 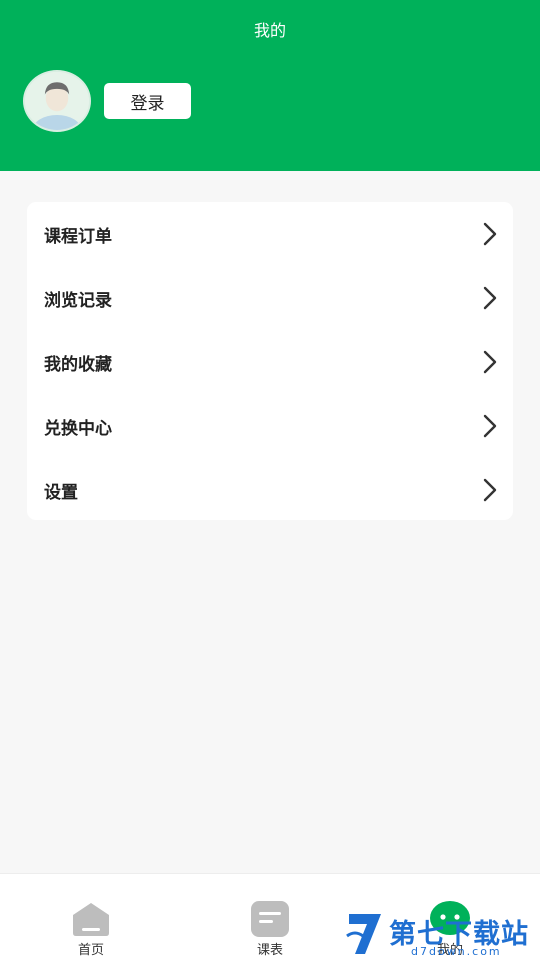 I want to click on menu-item-label: 浏览记录, so click(x=78, y=300).